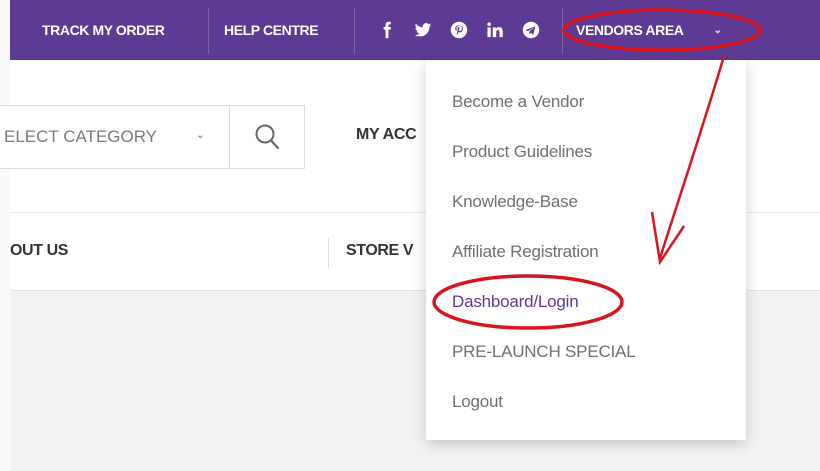 Image resolution: width=820 pixels, height=471 pixels. I want to click on category-select: ELECT CATEGORY ⌄, so click(115, 137).